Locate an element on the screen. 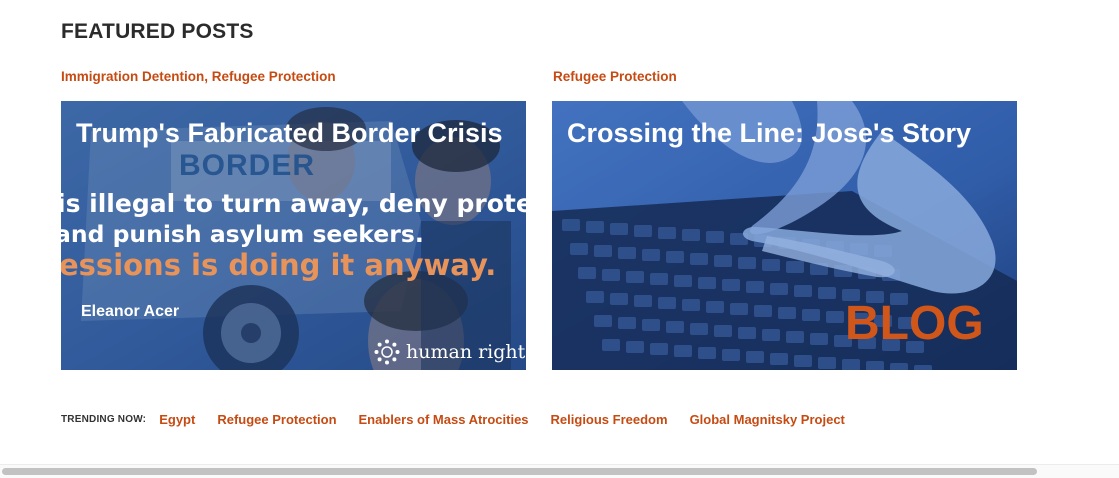  human-rights-first-logo: human rights is located at coordinates (450, 352).